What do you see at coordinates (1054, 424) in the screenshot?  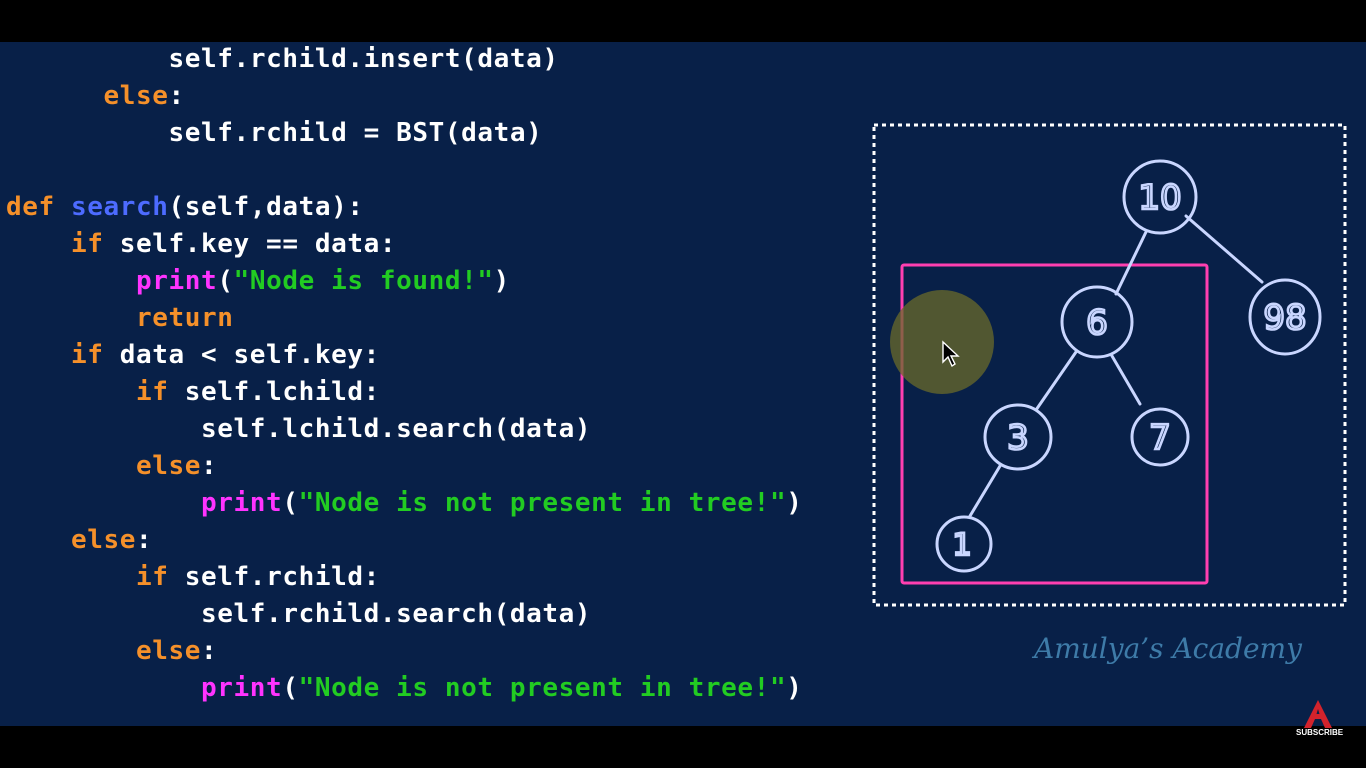 I see `subtree-highlight-box` at bounding box center [1054, 424].